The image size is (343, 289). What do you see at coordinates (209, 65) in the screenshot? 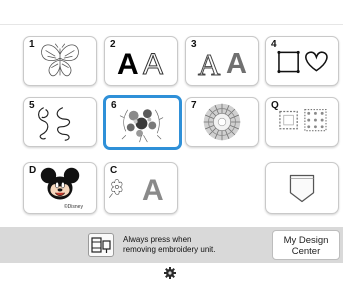
I see `font-sample-a-serif: A` at bounding box center [209, 65].